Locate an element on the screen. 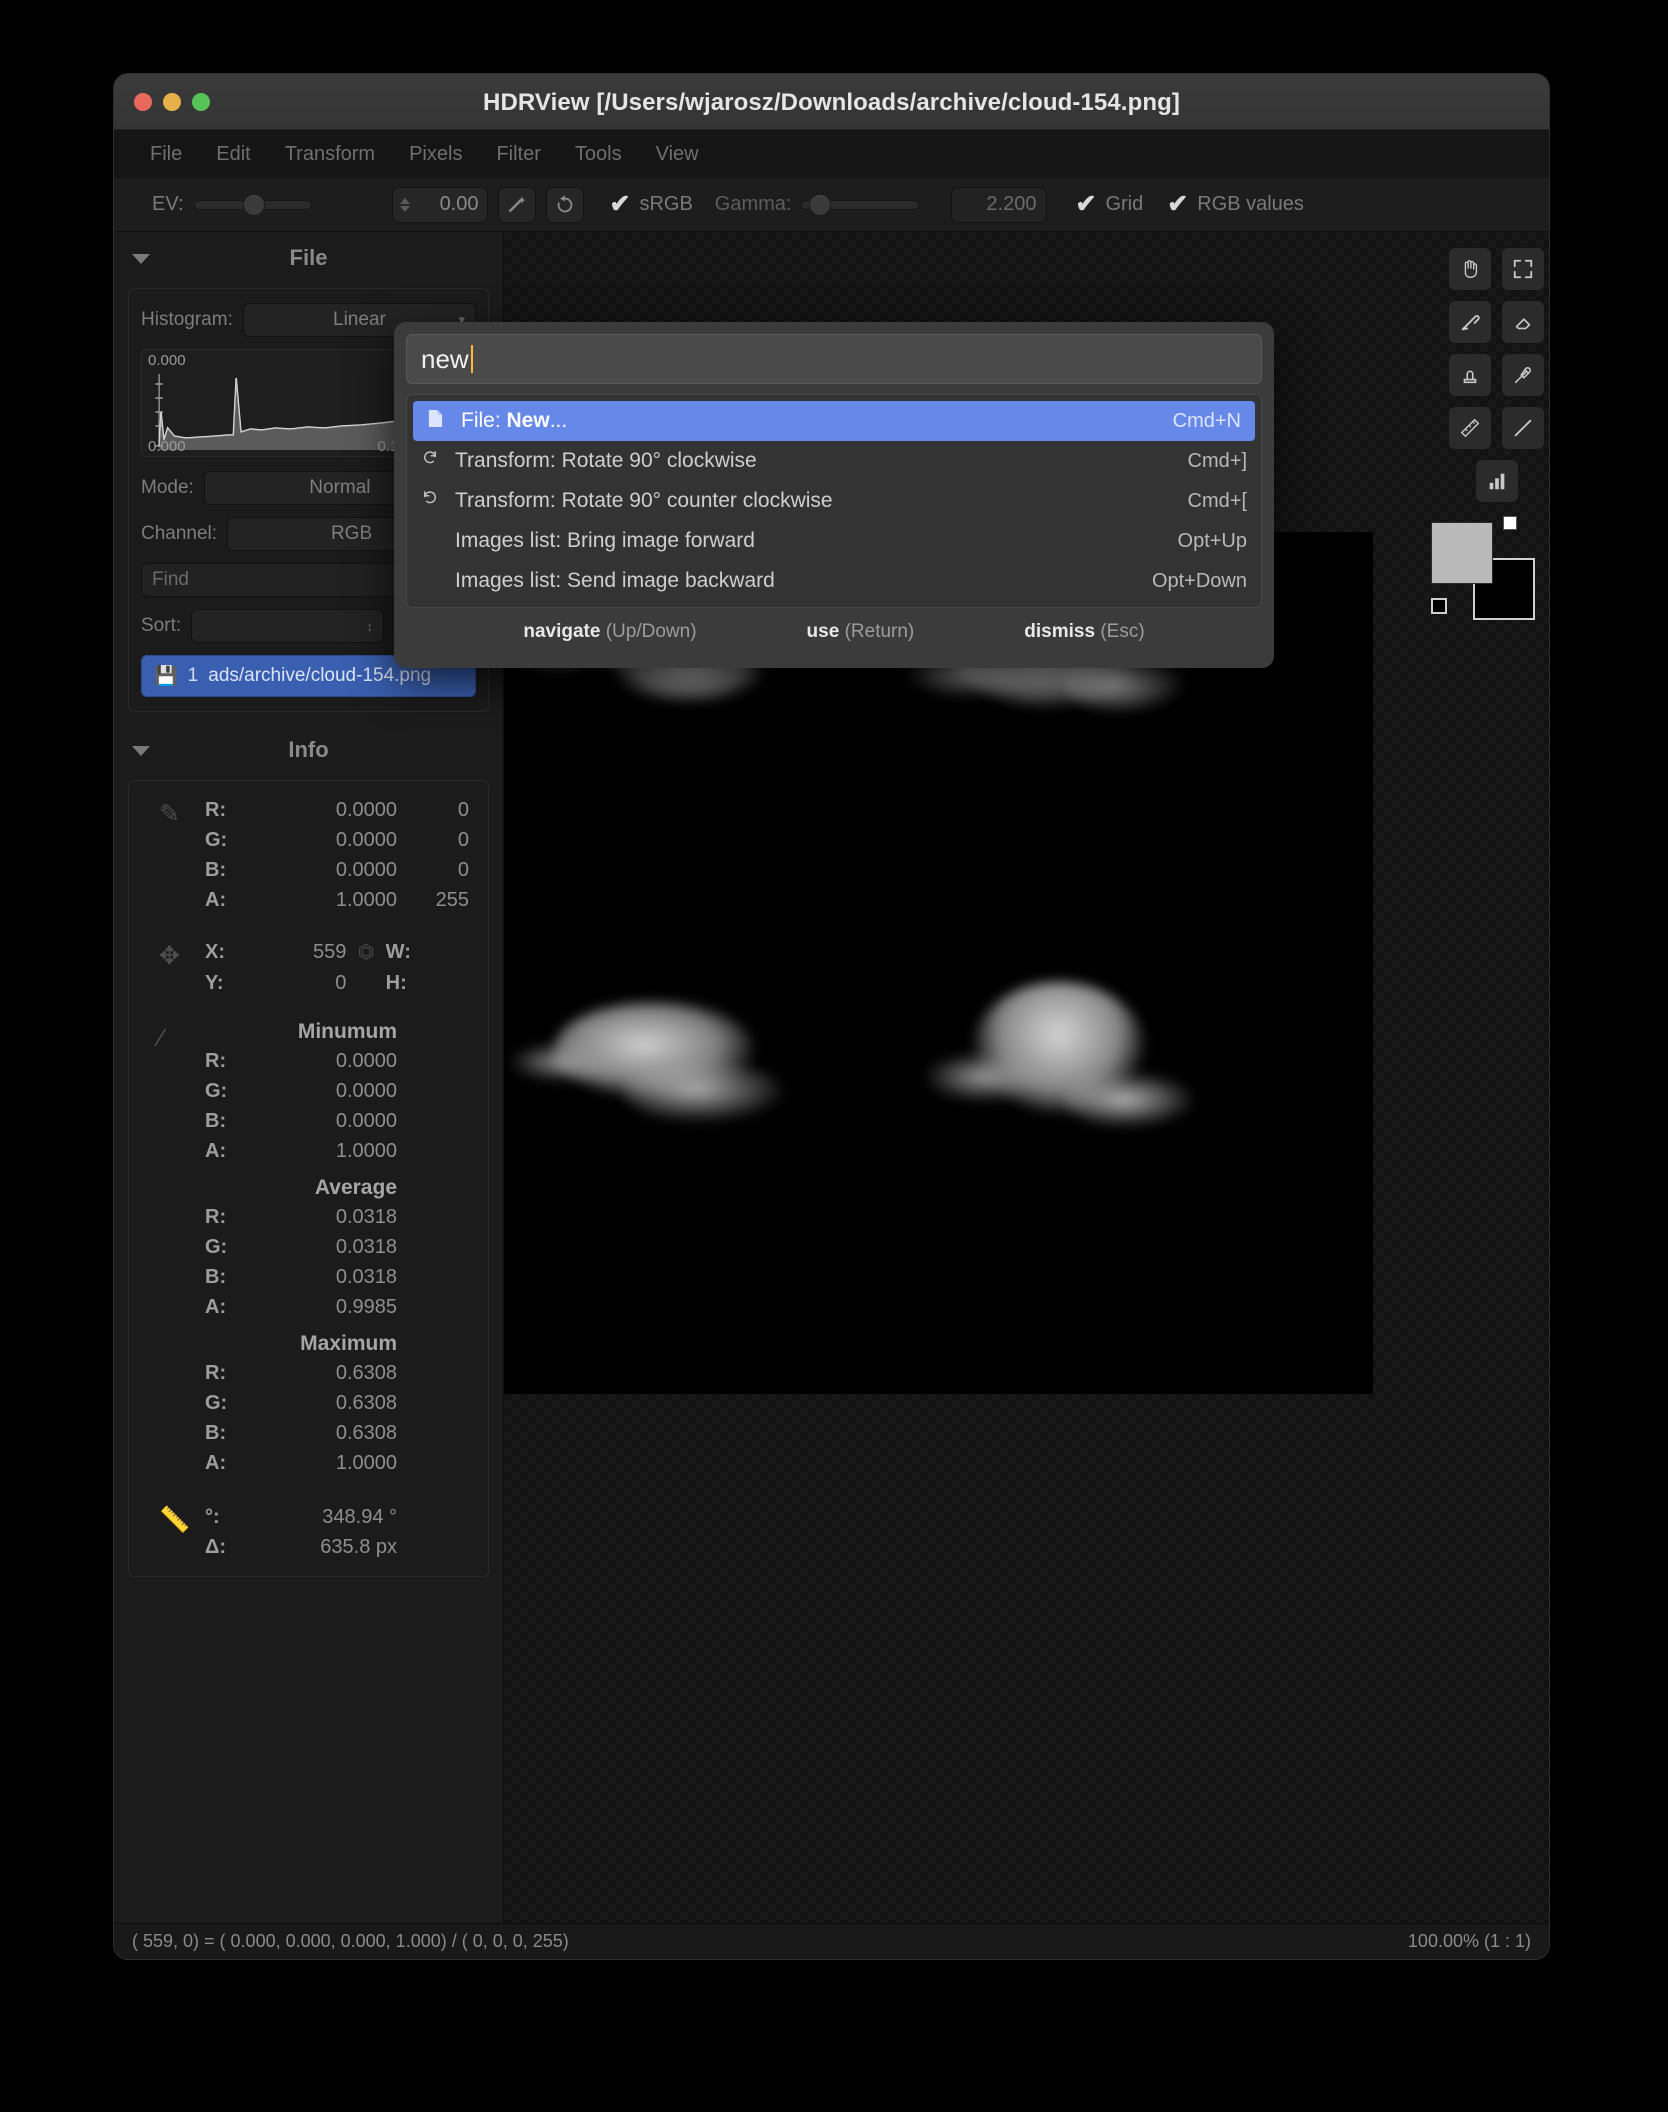 This screenshot has width=1668, height=2112. reset-arrow-icon is located at coordinates (564, 203).